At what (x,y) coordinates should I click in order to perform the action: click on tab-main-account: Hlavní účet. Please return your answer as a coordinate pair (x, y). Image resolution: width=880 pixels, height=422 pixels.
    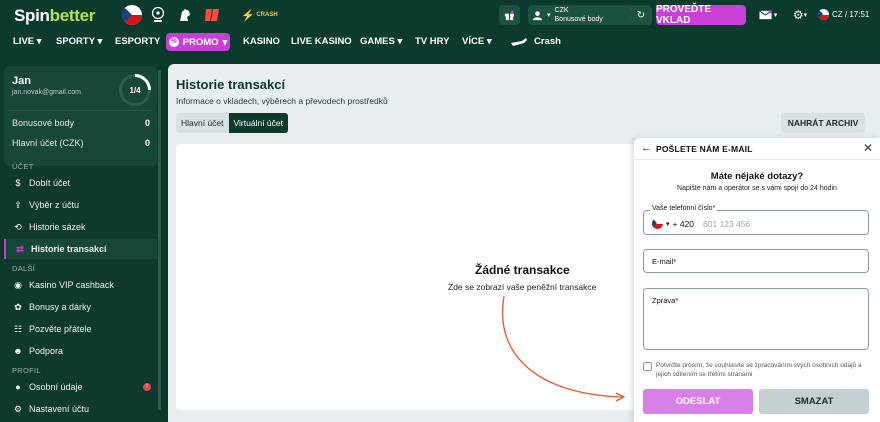
    Looking at the image, I should click on (202, 123).